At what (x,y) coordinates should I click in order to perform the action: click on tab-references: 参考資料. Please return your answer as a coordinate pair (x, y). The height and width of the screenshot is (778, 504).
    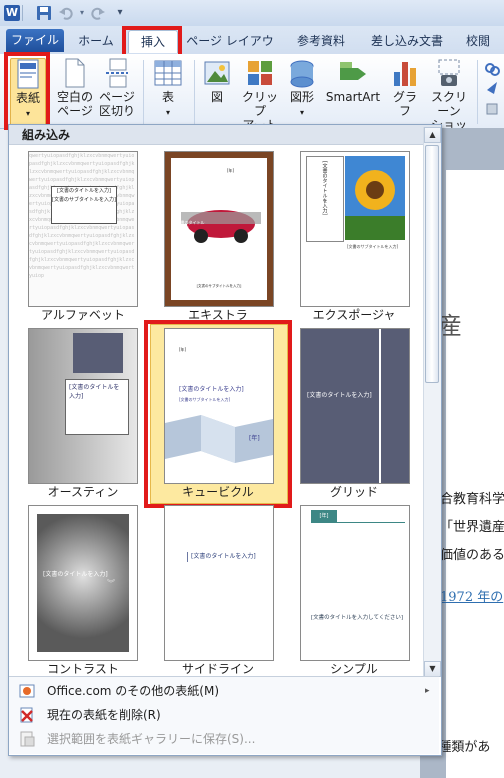
    Looking at the image, I should click on (321, 41).